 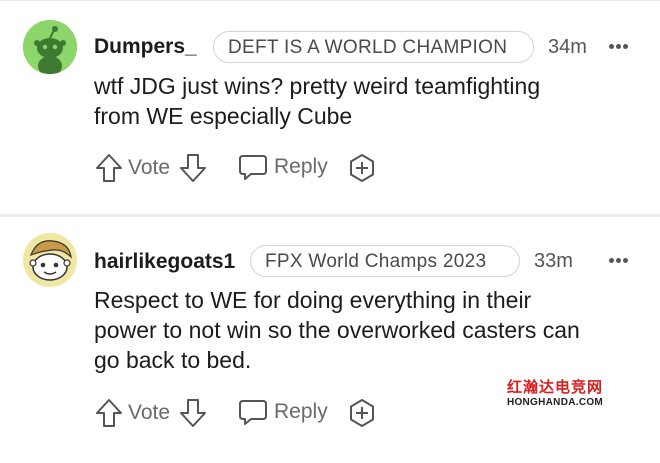 I want to click on watermark-domain-text: HONGHANDA.COM, so click(x=555, y=402).